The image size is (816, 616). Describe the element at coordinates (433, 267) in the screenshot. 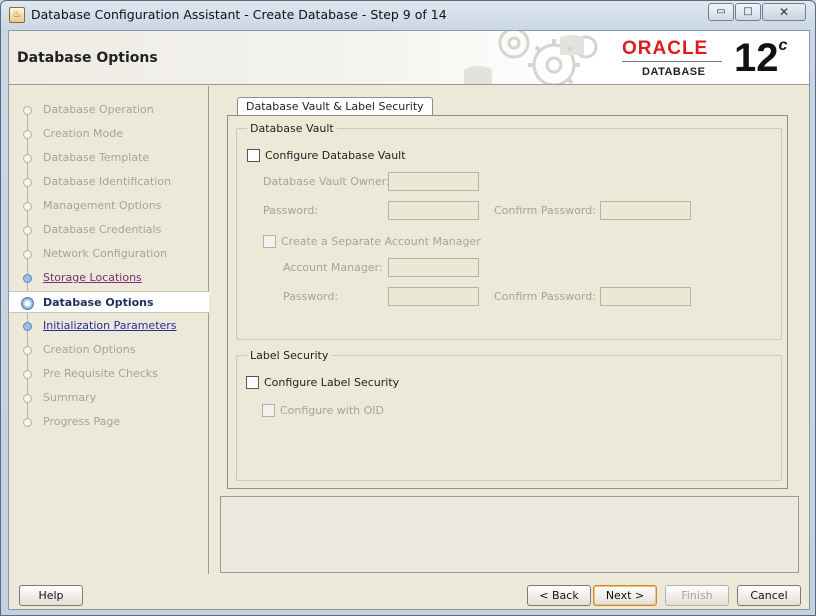

I see `account-manager-field` at that location.